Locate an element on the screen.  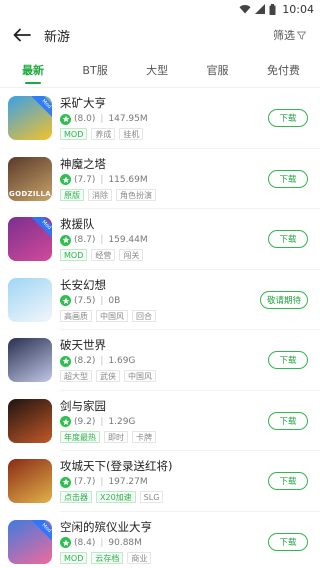
filter-button: 筛选 is located at coordinates (289, 35).